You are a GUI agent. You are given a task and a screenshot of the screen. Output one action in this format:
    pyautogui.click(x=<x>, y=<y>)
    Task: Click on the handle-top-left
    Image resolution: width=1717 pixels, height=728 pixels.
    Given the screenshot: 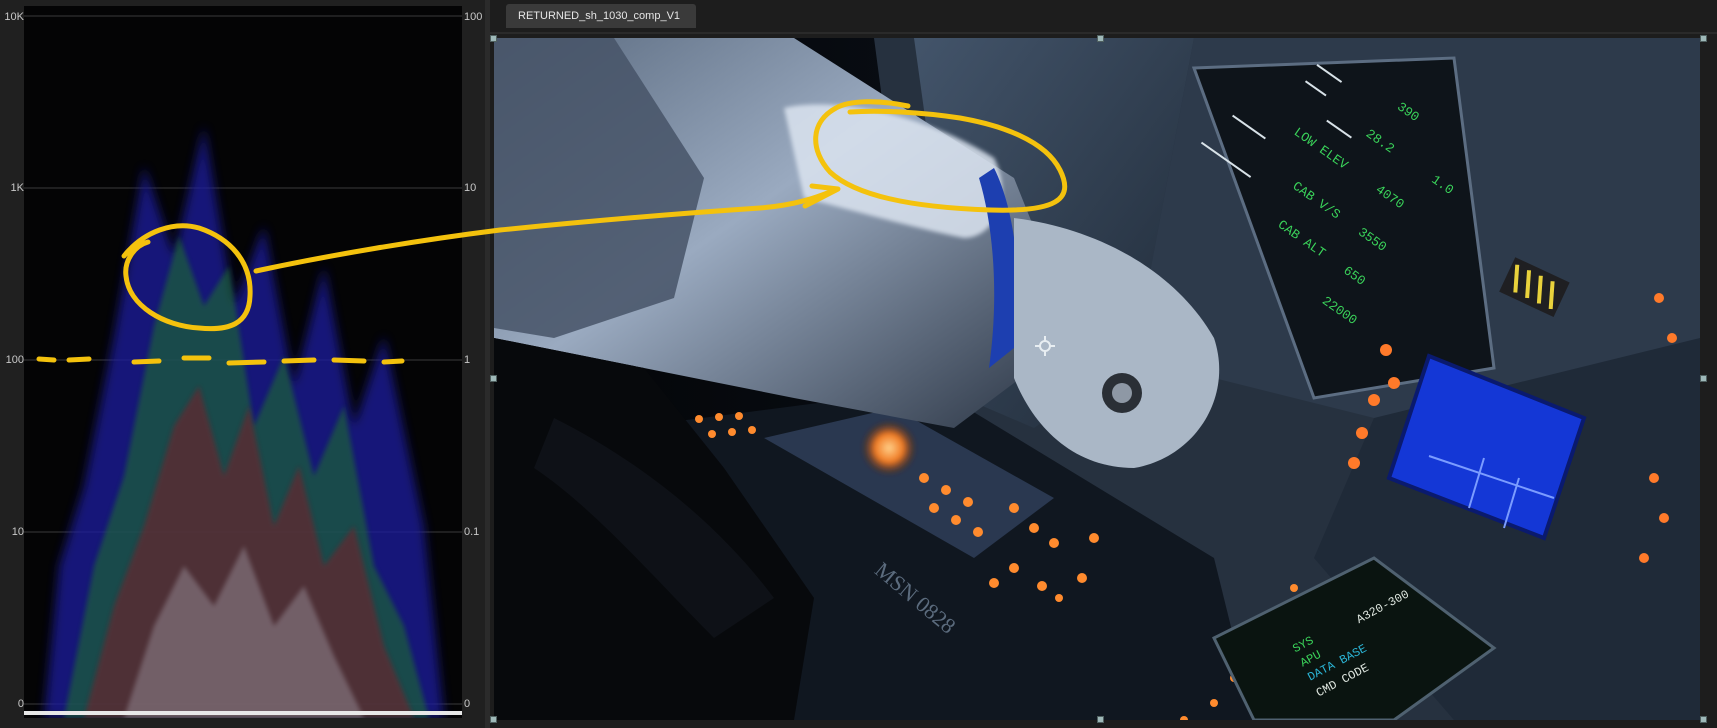 What is the action you would take?
    pyautogui.click(x=493, y=38)
    